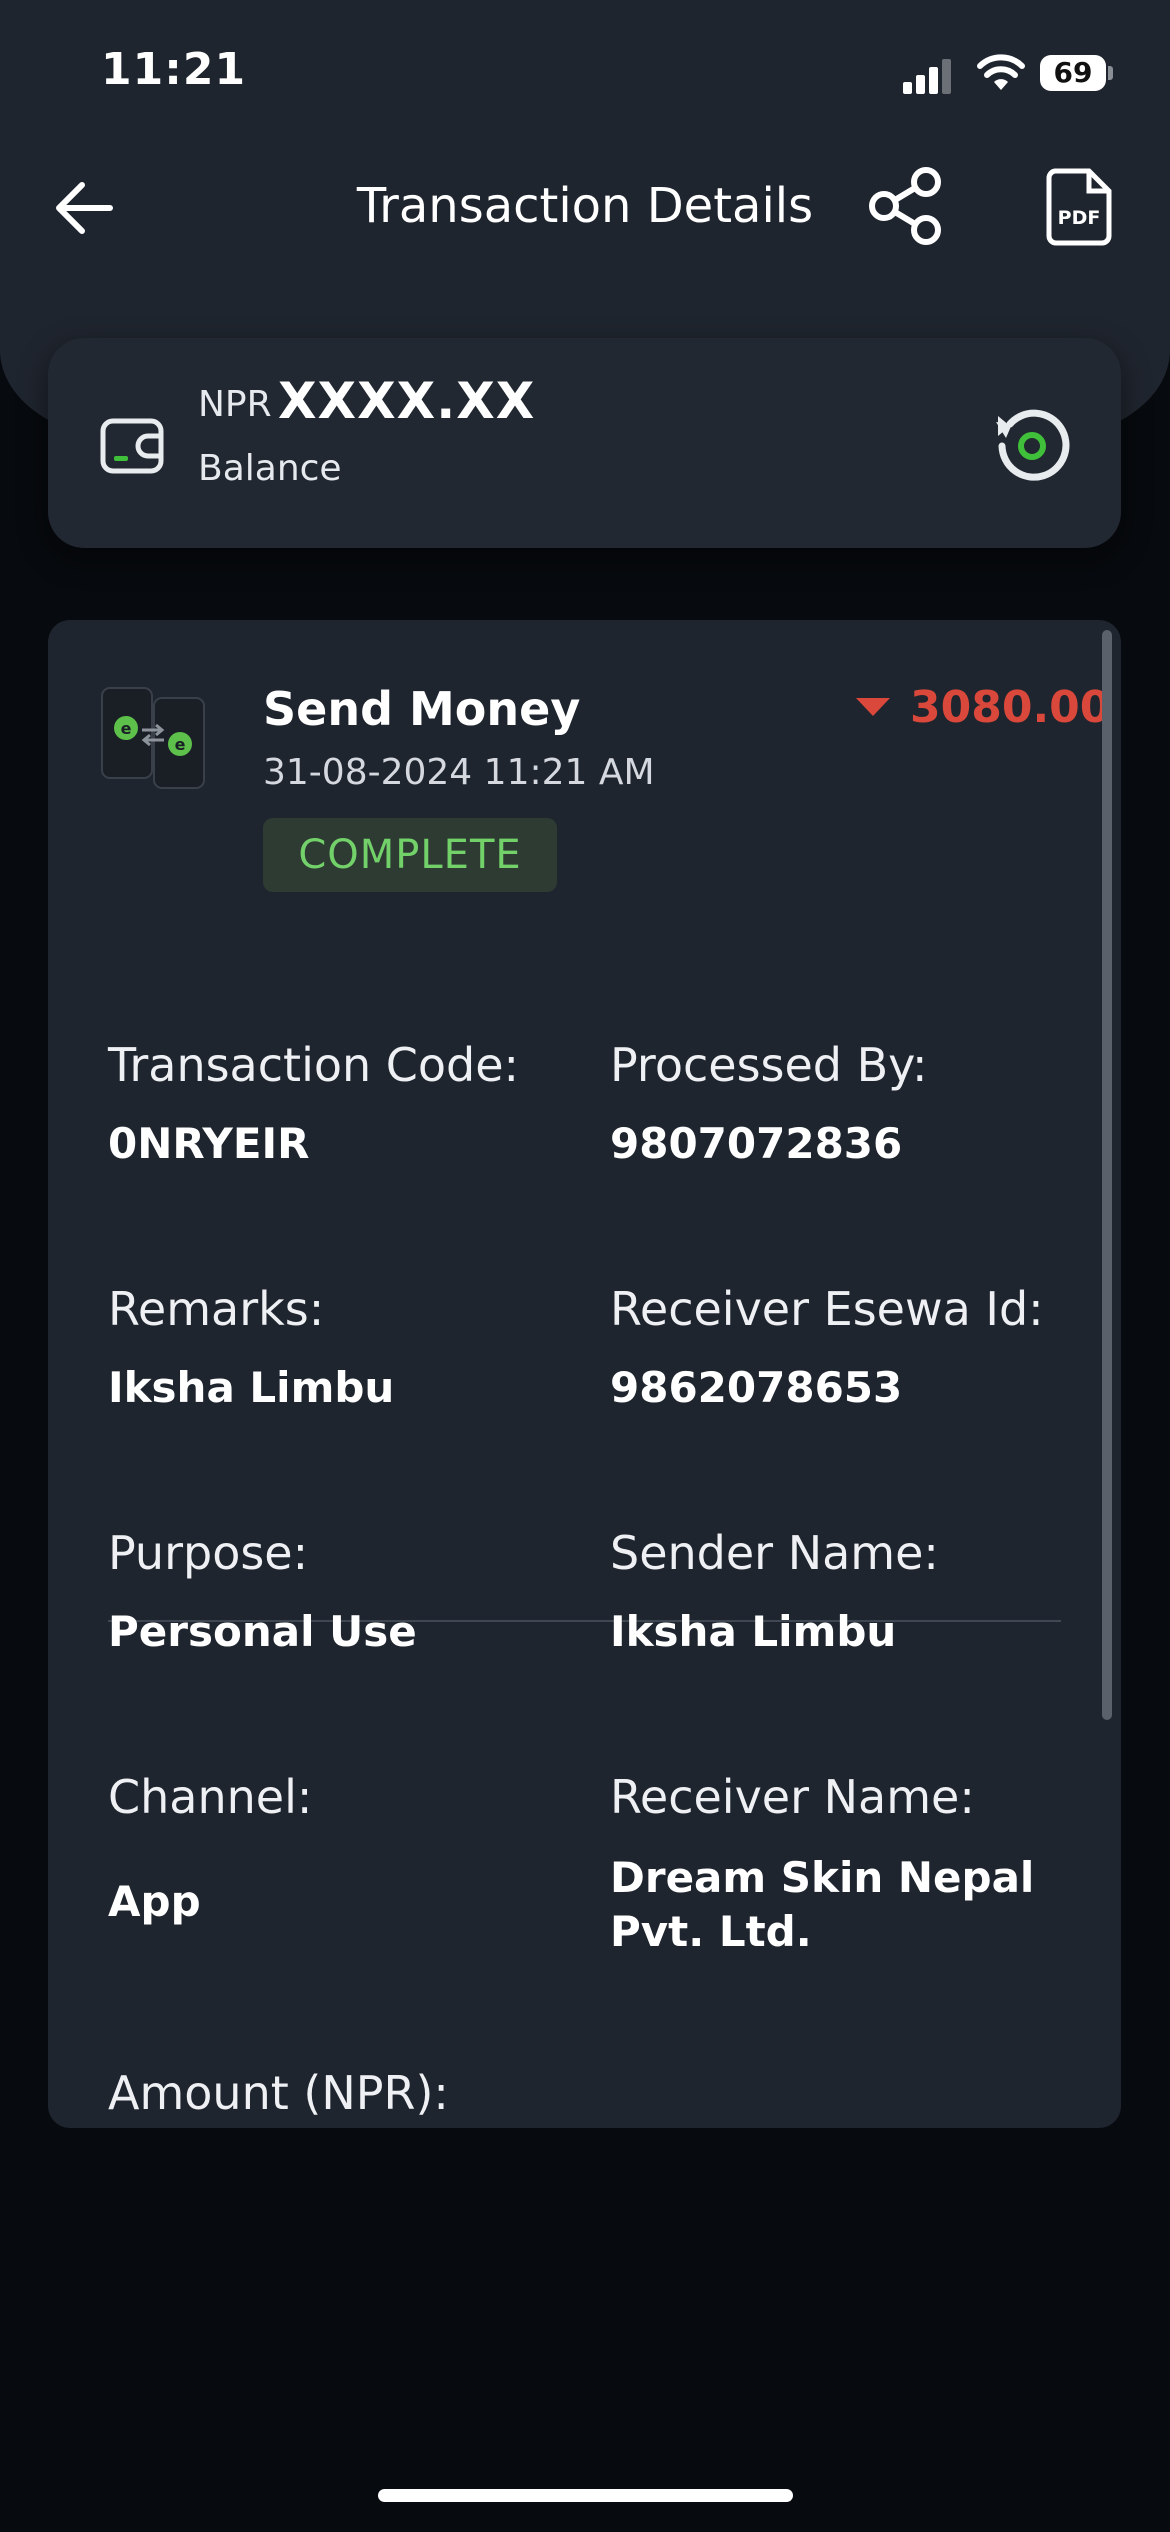  Describe the element at coordinates (132, 446) in the screenshot. I see `wallet-icon` at that location.